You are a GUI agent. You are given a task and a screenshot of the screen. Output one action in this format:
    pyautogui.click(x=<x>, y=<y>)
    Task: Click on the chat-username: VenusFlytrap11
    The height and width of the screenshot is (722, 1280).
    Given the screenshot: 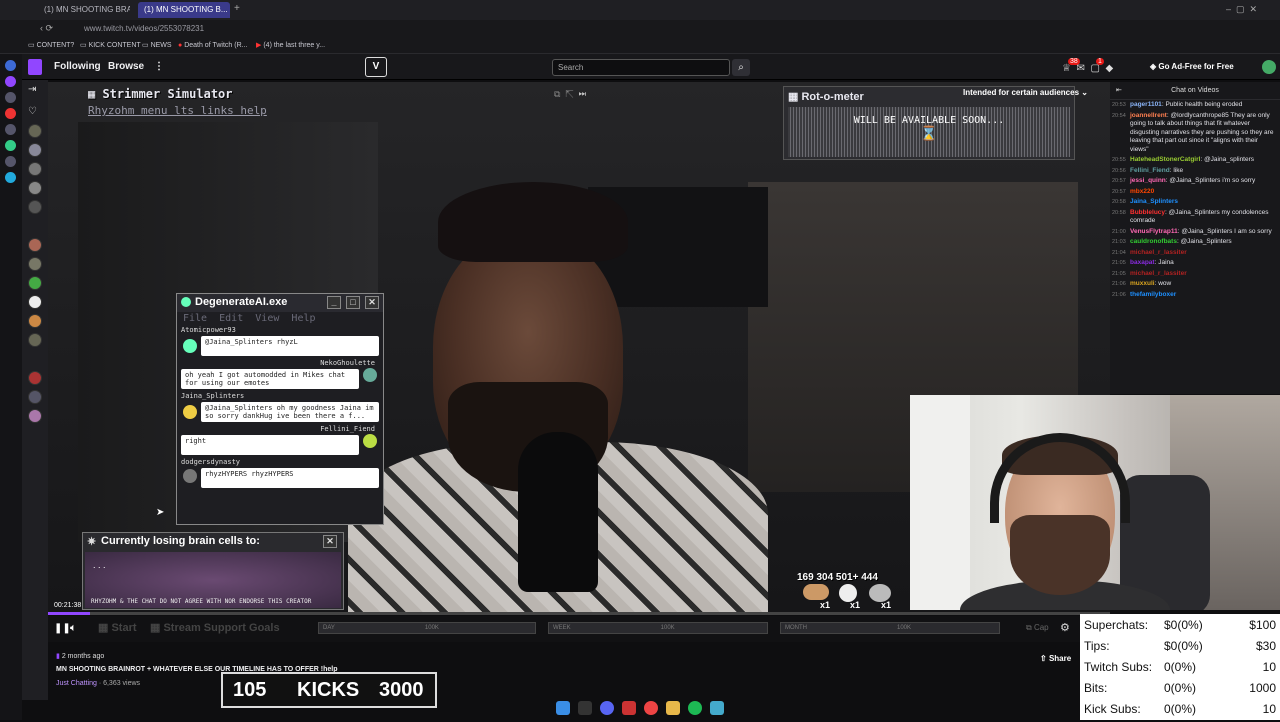 What is the action you would take?
    pyautogui.click(x=1154, y=231)
    